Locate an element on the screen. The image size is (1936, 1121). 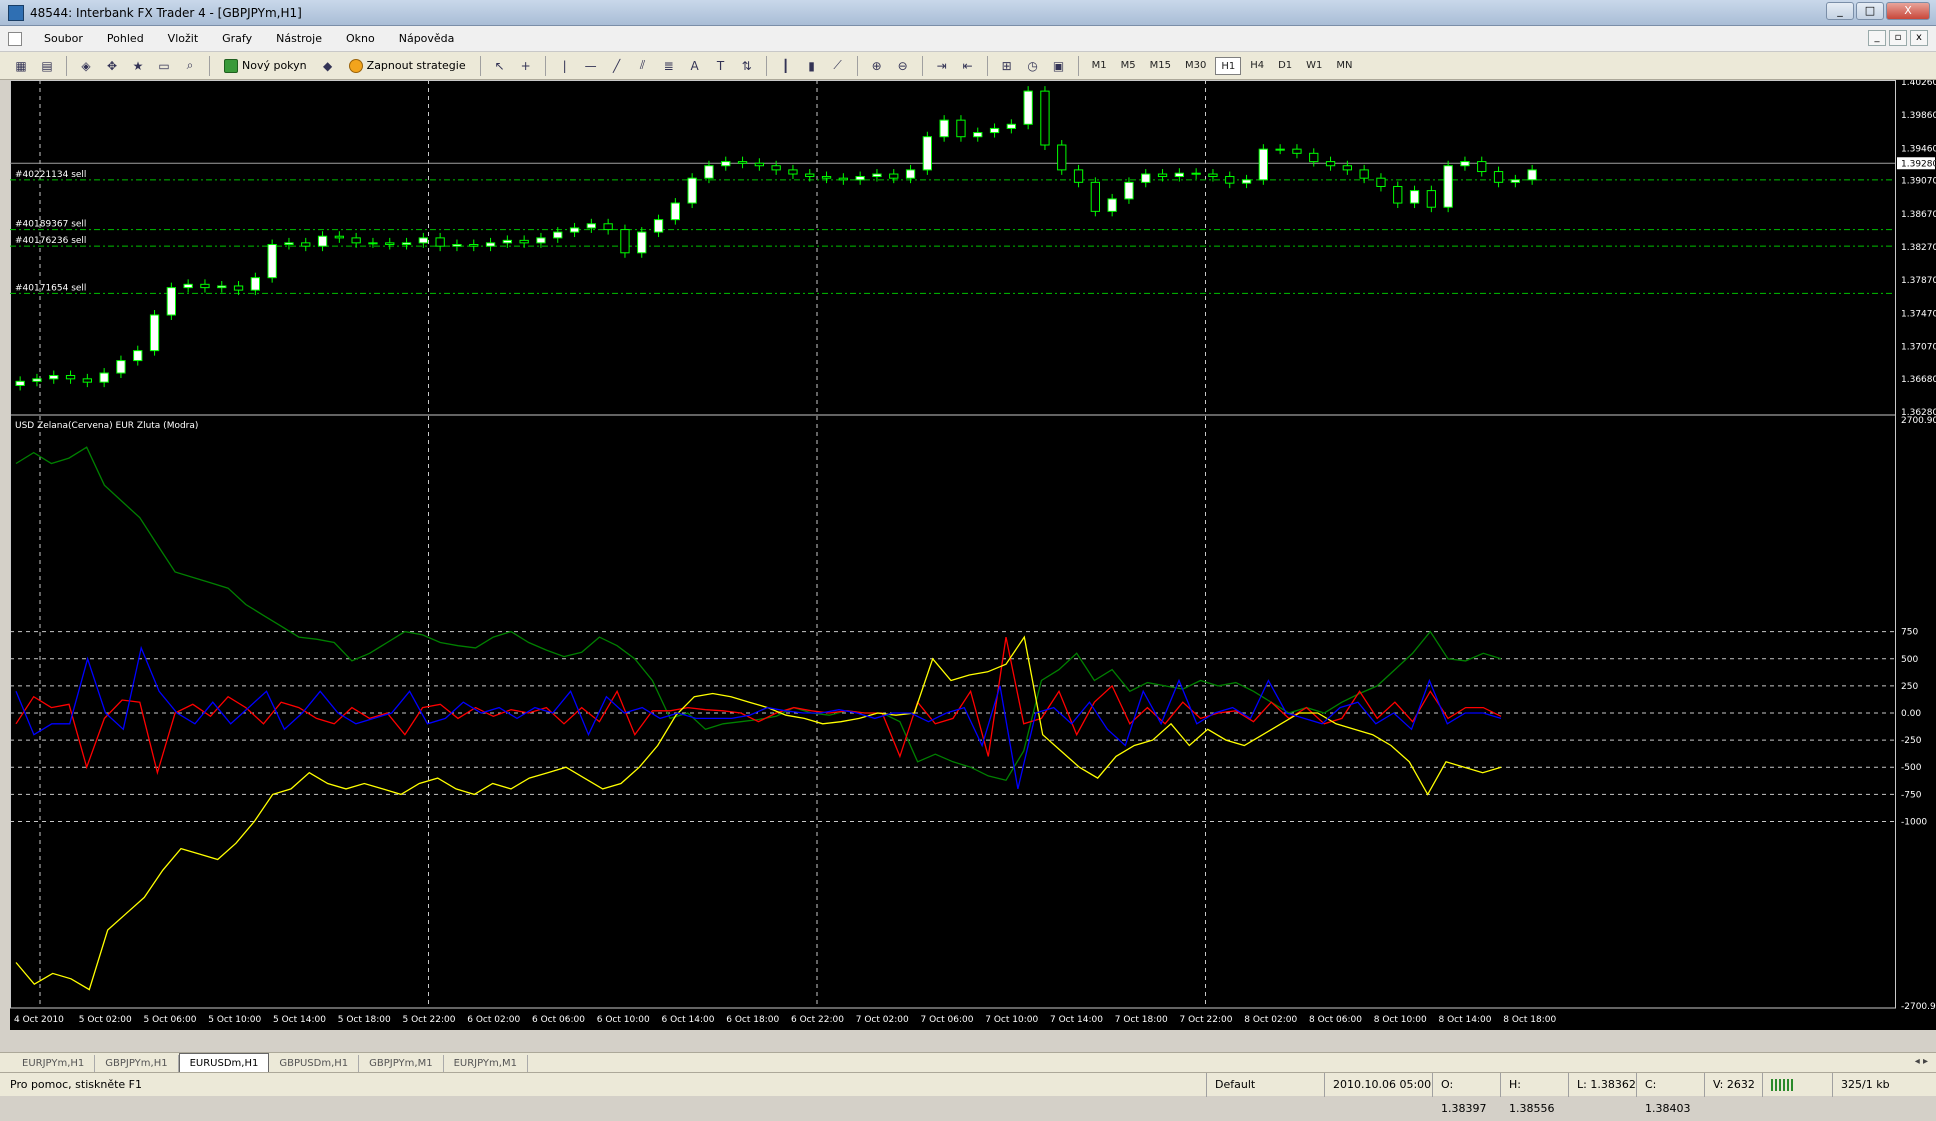
price-tick-label: 1.37070 is located at coordinates (1918, 347).